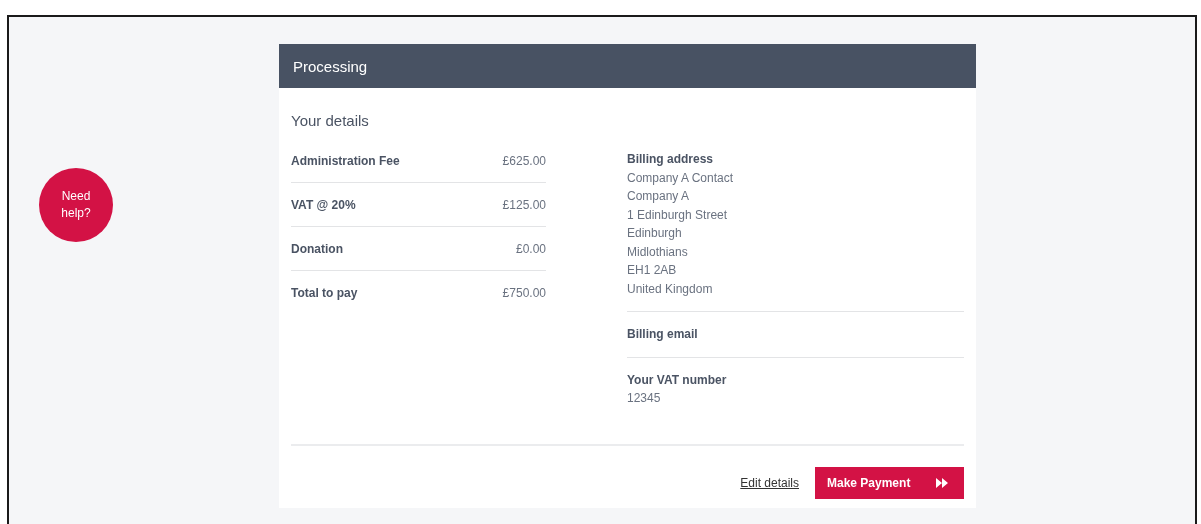  What do you see at coordinates (659, 196) in the screenshot?
I see `billing-line: Company A` at bounding box center [659, 196].